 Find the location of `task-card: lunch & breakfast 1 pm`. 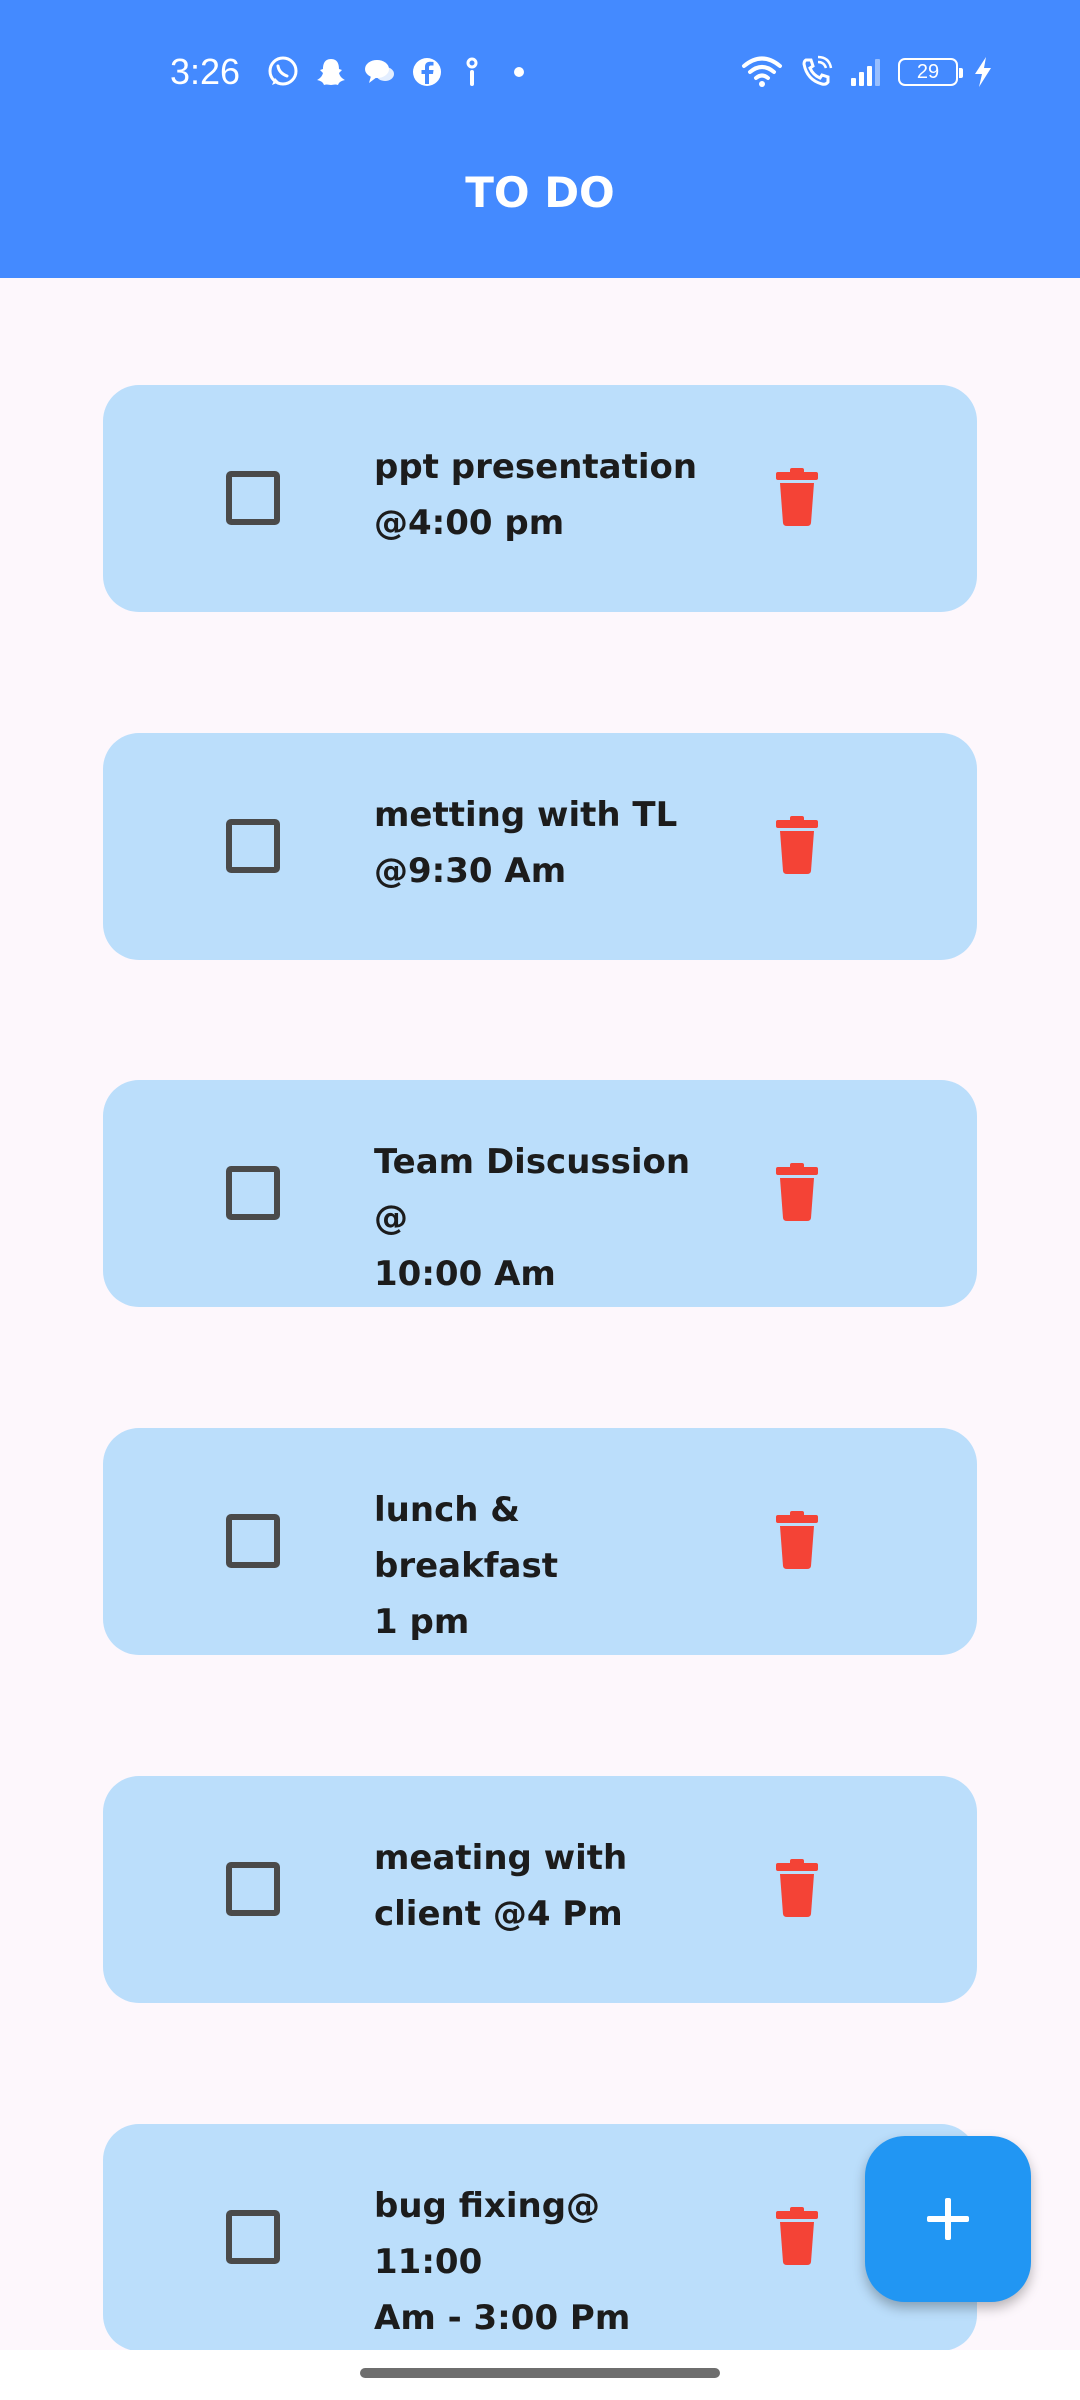

task-card: lunch & breakfast 1 pm is located at coordinates (540, 1541).